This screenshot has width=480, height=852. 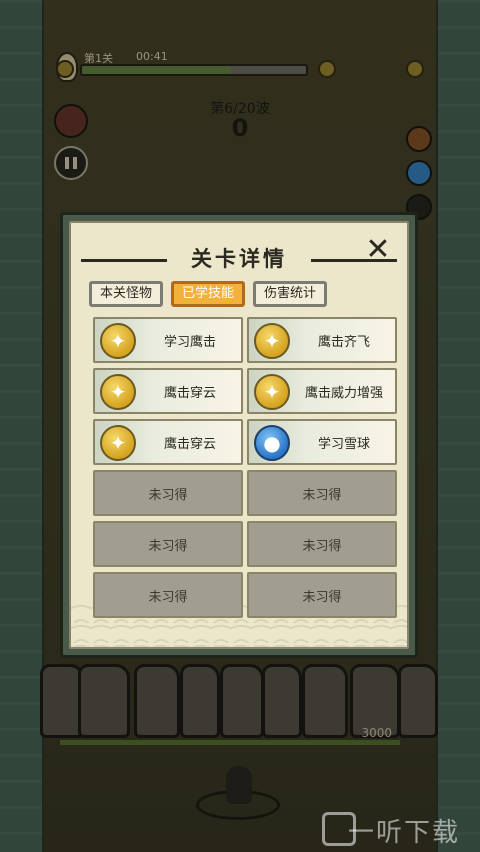 I want to click on tab-1: 已学技能, so click(x=208, y=294).